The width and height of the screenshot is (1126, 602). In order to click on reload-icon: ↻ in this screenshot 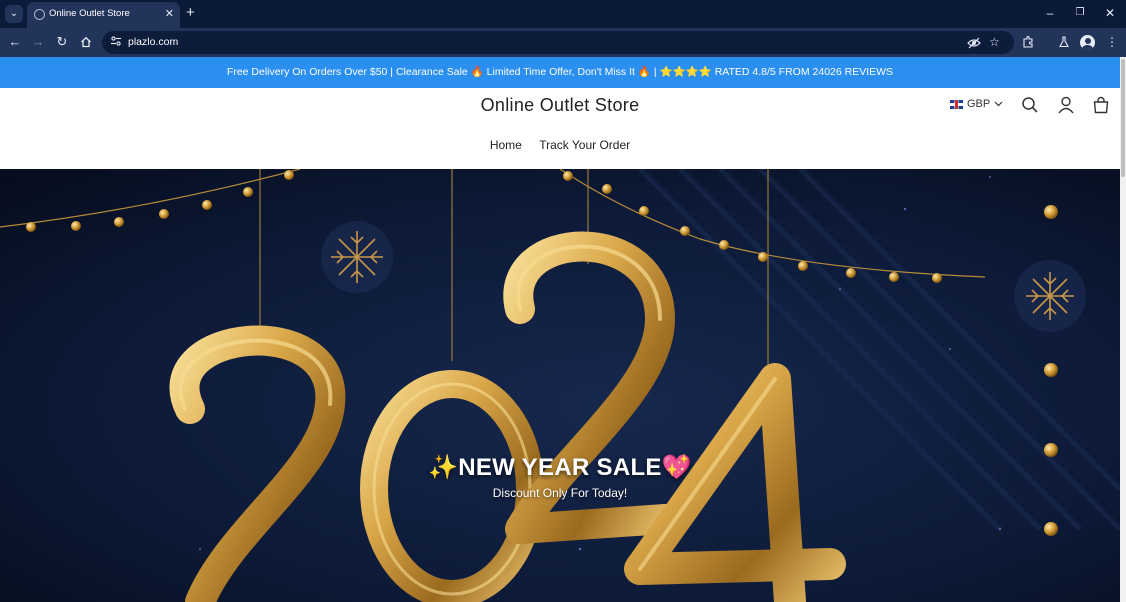, I will do `click(62, 42)`.